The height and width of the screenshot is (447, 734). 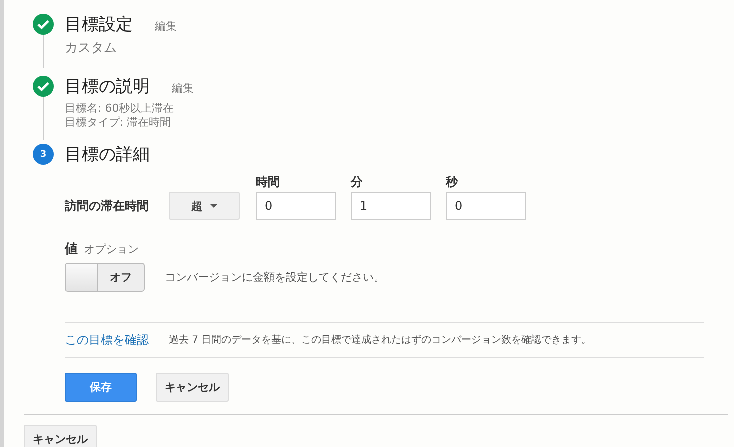 I want to click on verify-description: 過去 7 日間のデータを基に、この目標で達成されたはずのコンバージョン数を確認できます。, so click(x=380, y=340).